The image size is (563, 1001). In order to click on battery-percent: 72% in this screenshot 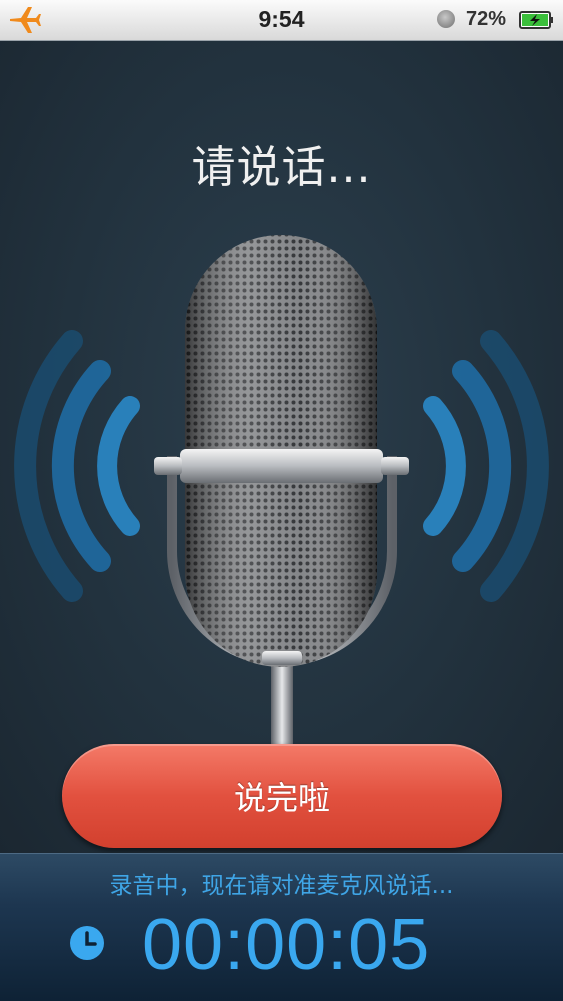, I will do `click(486, 19)`.